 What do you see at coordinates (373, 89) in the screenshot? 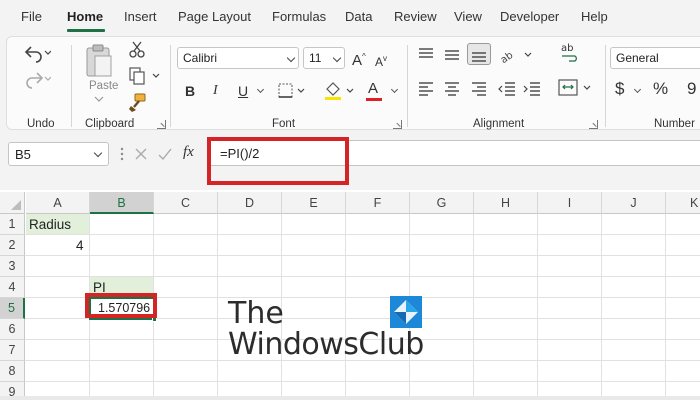
I see `font-color-button: A` at bounding box center [373, 89].